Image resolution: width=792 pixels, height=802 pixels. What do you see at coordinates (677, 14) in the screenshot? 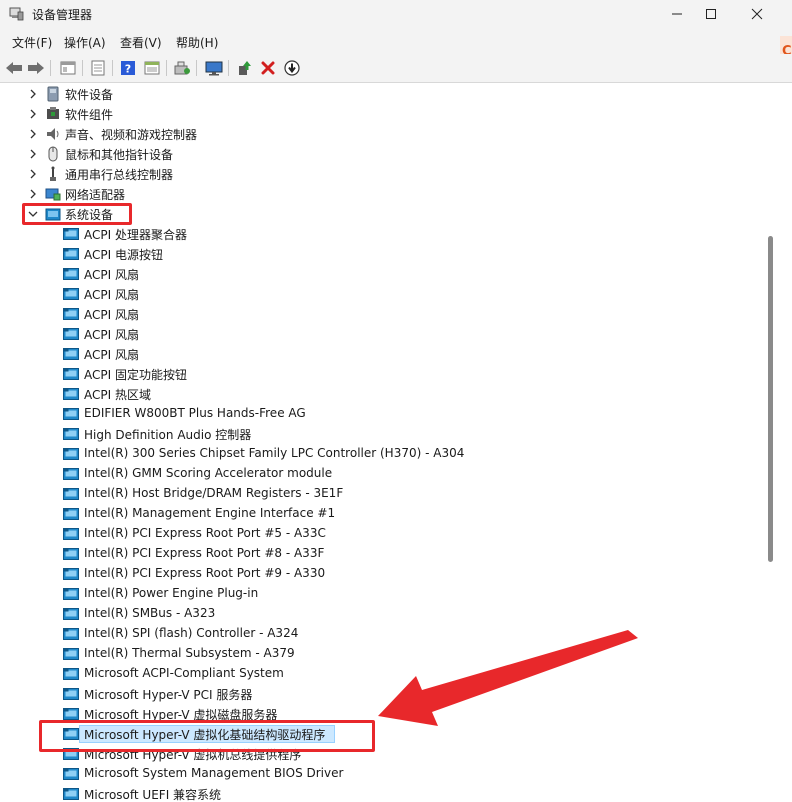
I see `minimize-icon` at bounding box center [677, 14].